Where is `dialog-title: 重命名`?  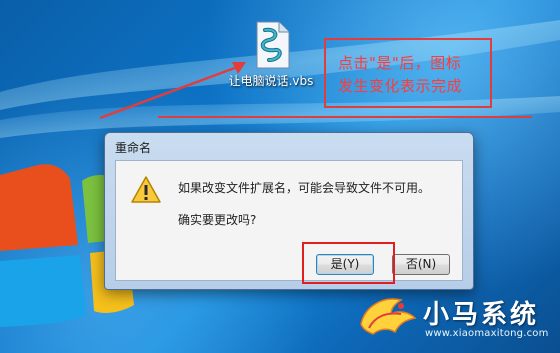
dialog-title: 重命名 is located at coordinates (133, 148).